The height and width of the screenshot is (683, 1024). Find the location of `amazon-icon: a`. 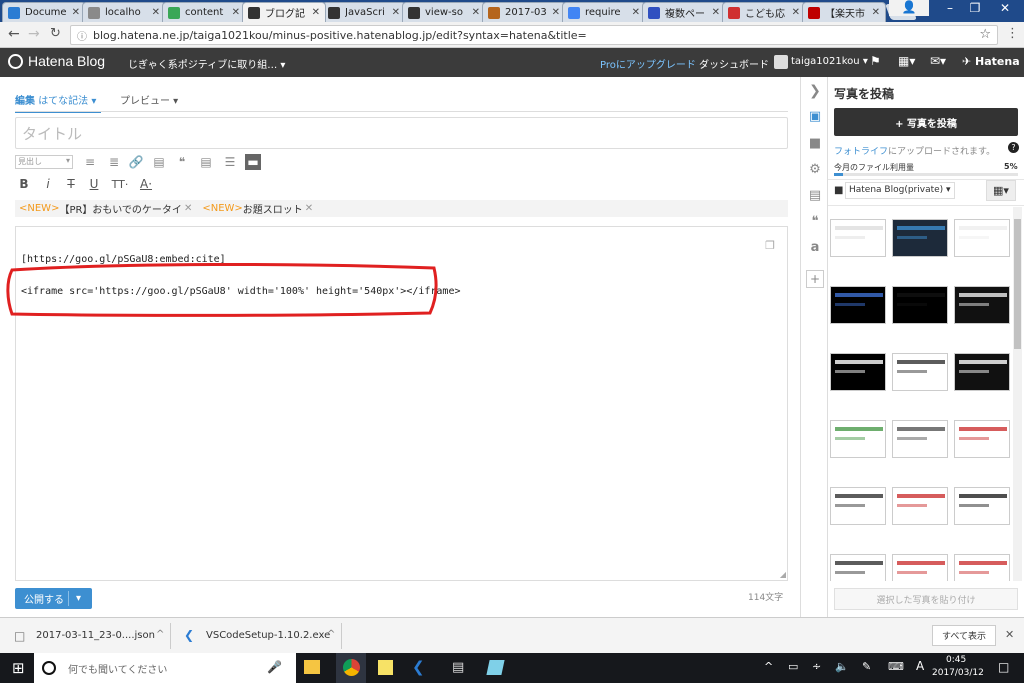

amazon-icon: a is located at coordinates (815, 247).